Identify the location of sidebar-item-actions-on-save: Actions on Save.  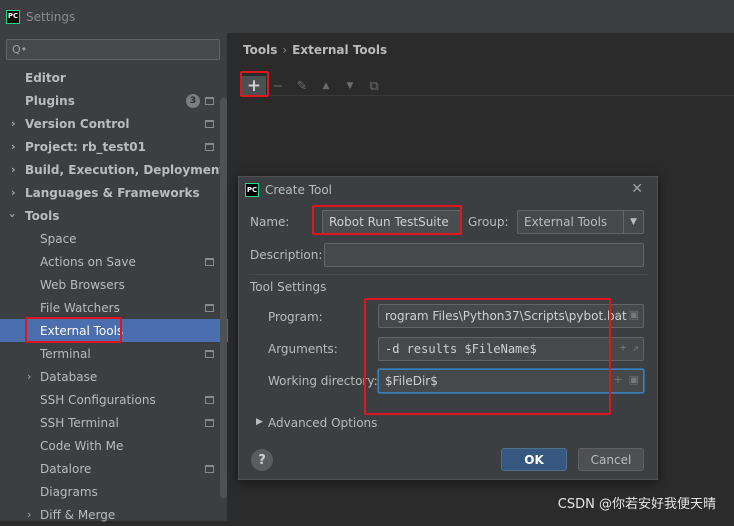
(114, 261).